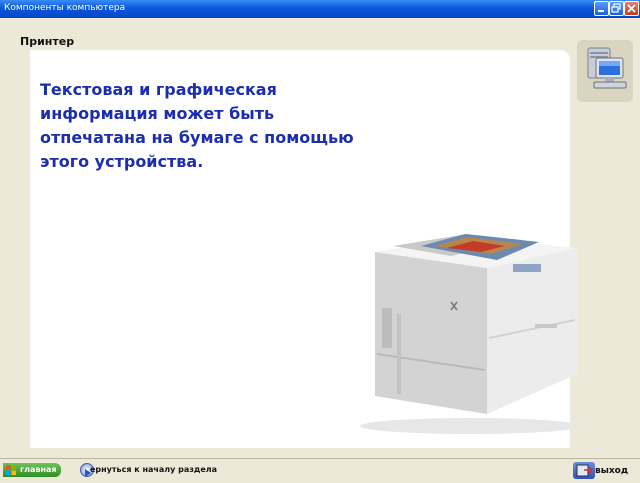 This screenshot has height=483, width=640. I want to click on computer-tab, so click(605, 71).